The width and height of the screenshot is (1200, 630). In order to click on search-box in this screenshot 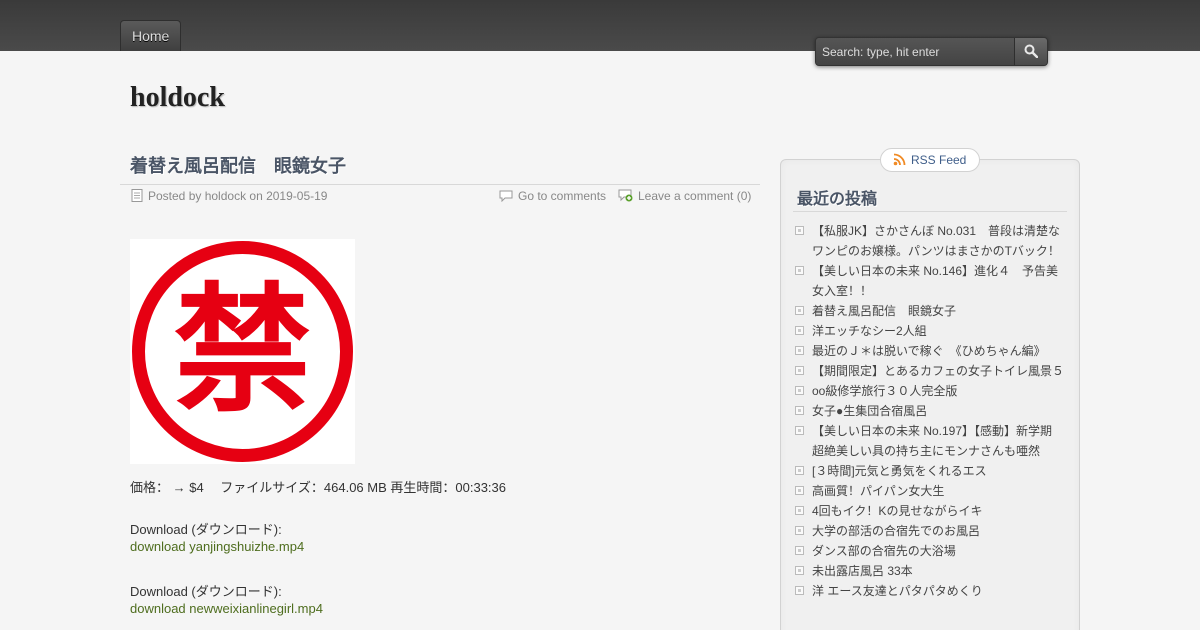, I will do `click(931, 51)`.